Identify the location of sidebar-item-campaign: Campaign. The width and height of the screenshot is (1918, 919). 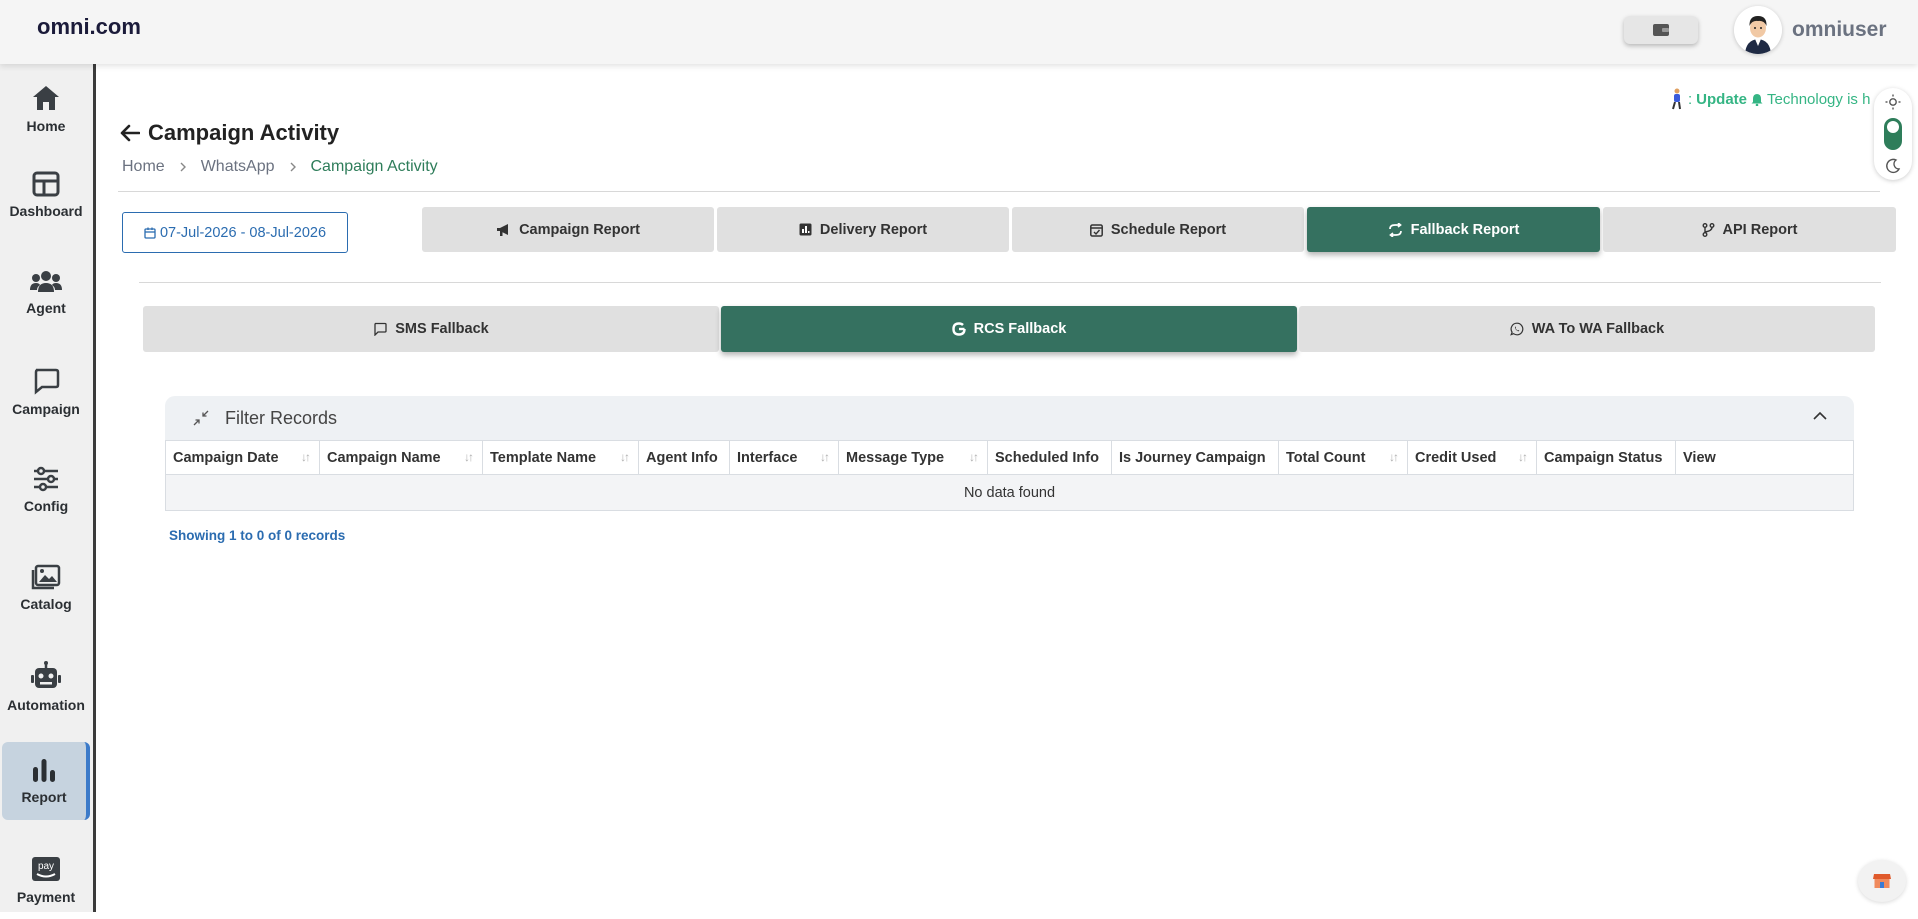
(46, 392).